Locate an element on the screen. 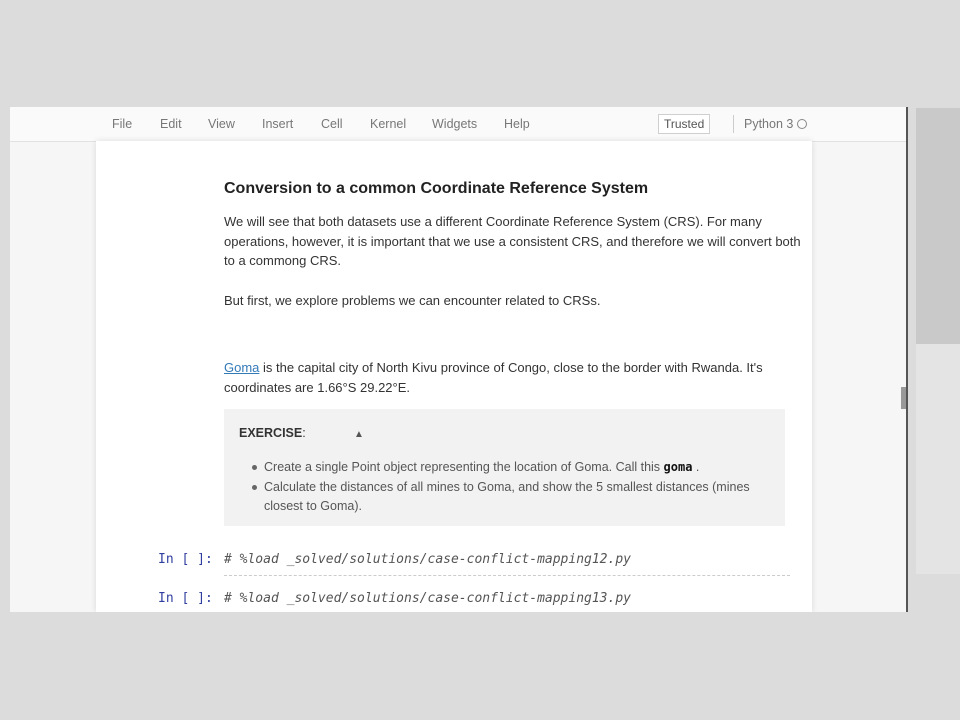 The height and width of the screenshot is (720, 960). exercise-label: EXERCISE is located at coordinates (271, 433).